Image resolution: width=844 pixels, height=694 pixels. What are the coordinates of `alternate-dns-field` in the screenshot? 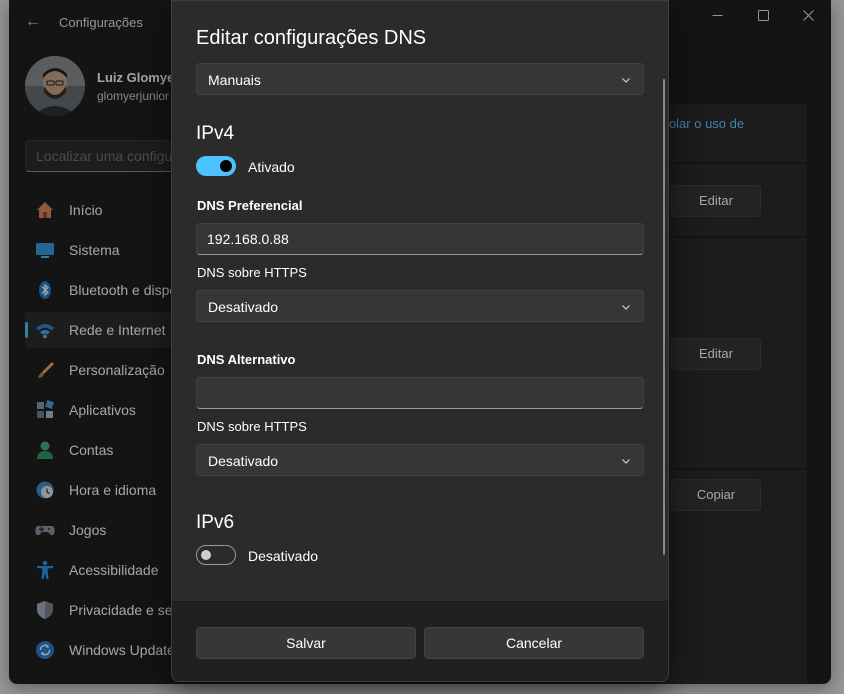 It's located at (420, 393).